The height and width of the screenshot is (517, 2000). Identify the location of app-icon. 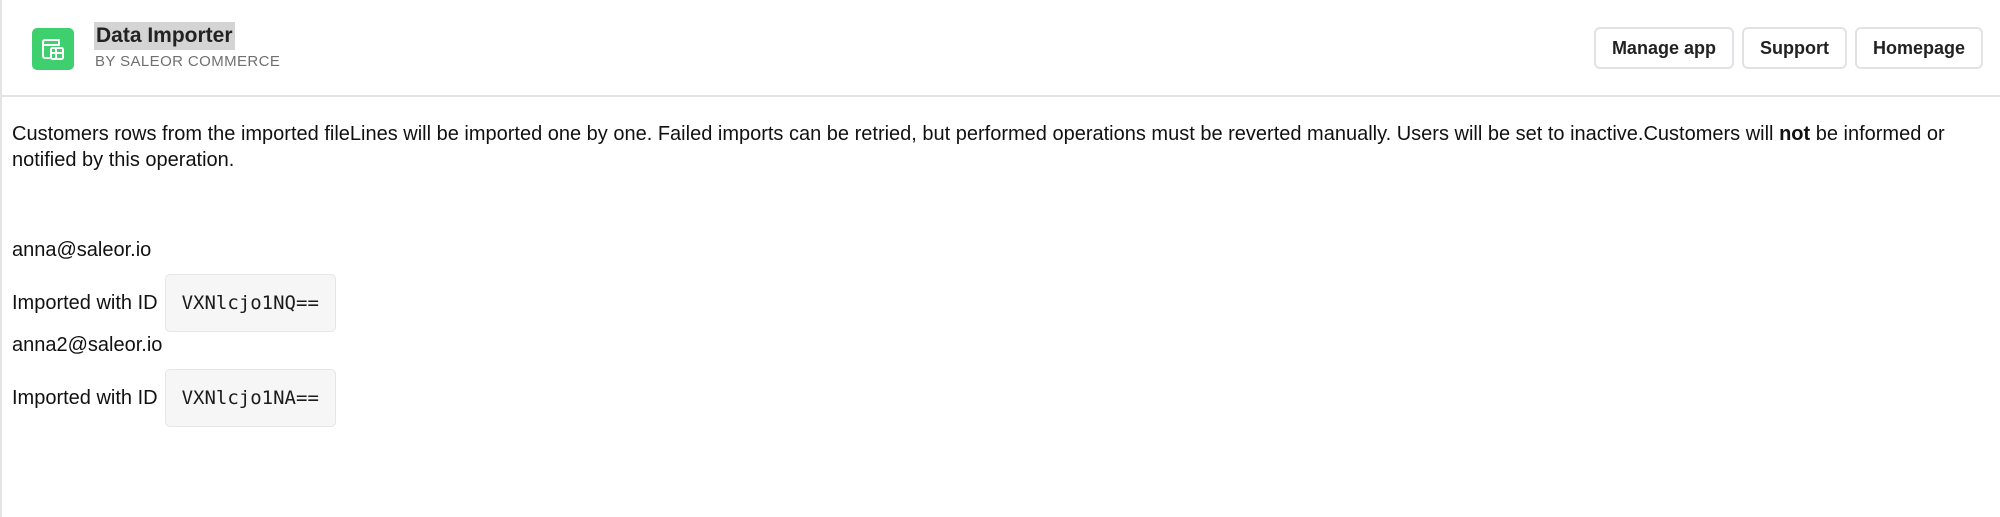
(53, 49).